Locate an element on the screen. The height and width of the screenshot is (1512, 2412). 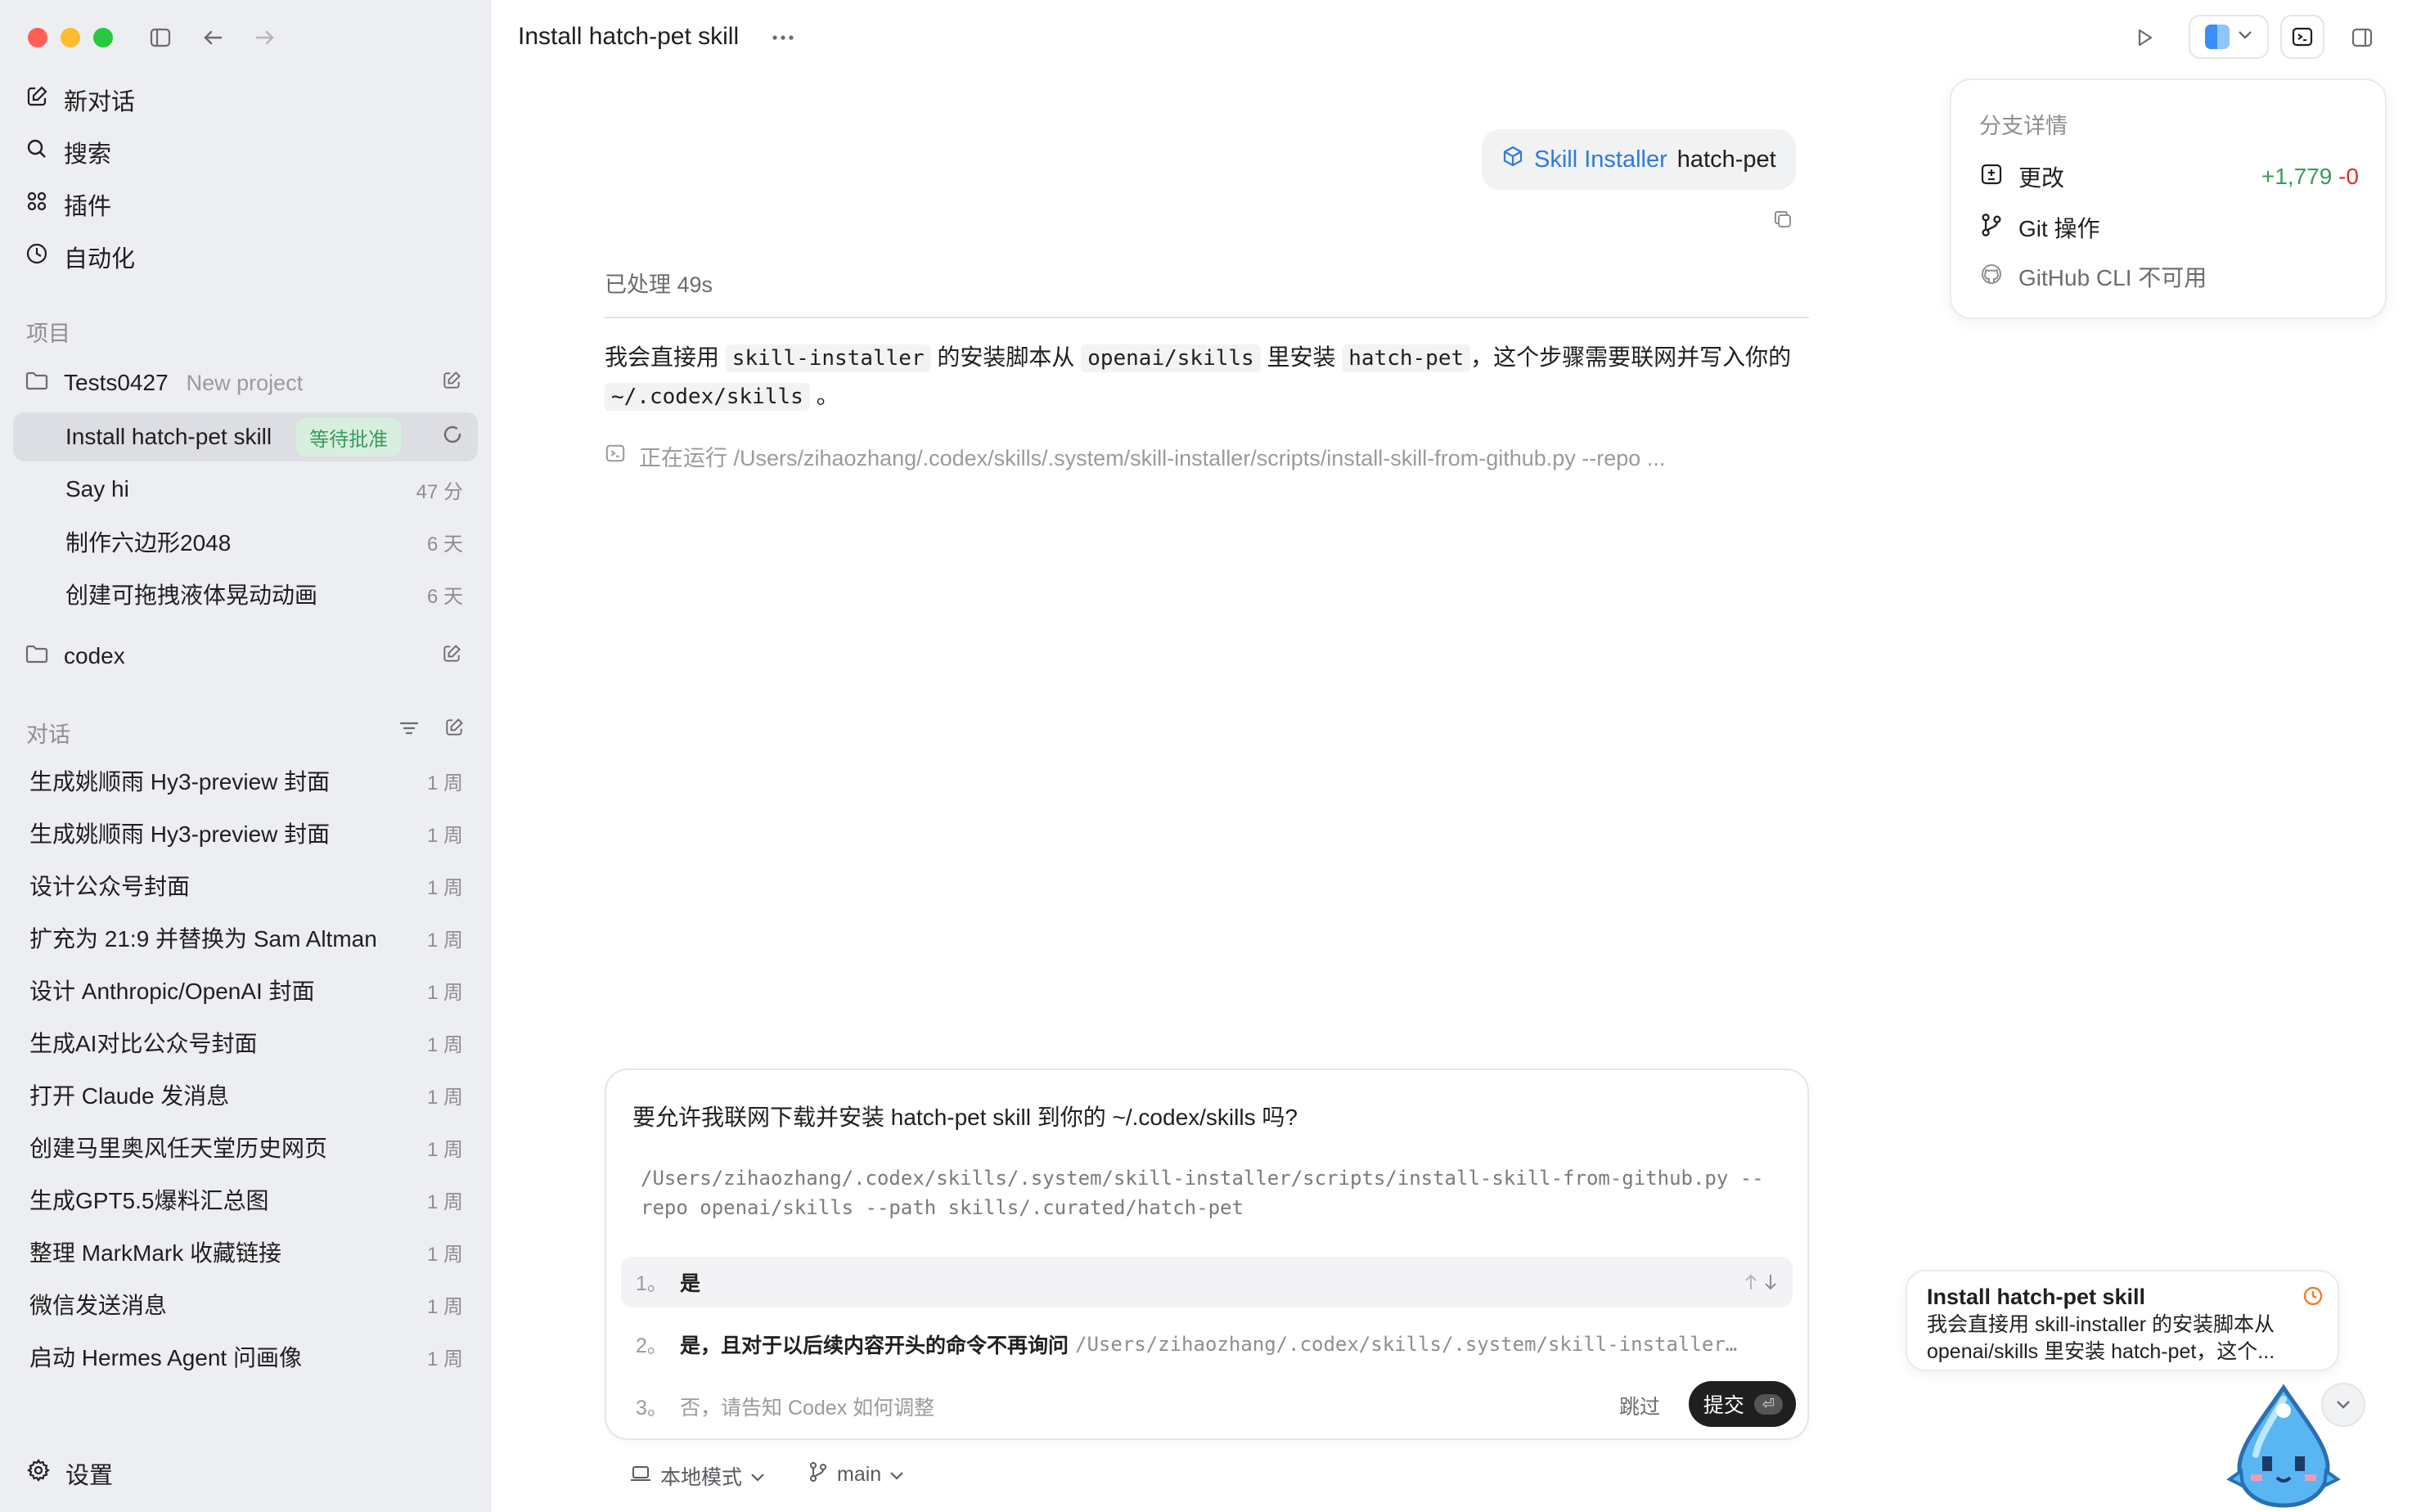
submit-button: 提交 ⏎ is located at coordinates (1742, 1404).